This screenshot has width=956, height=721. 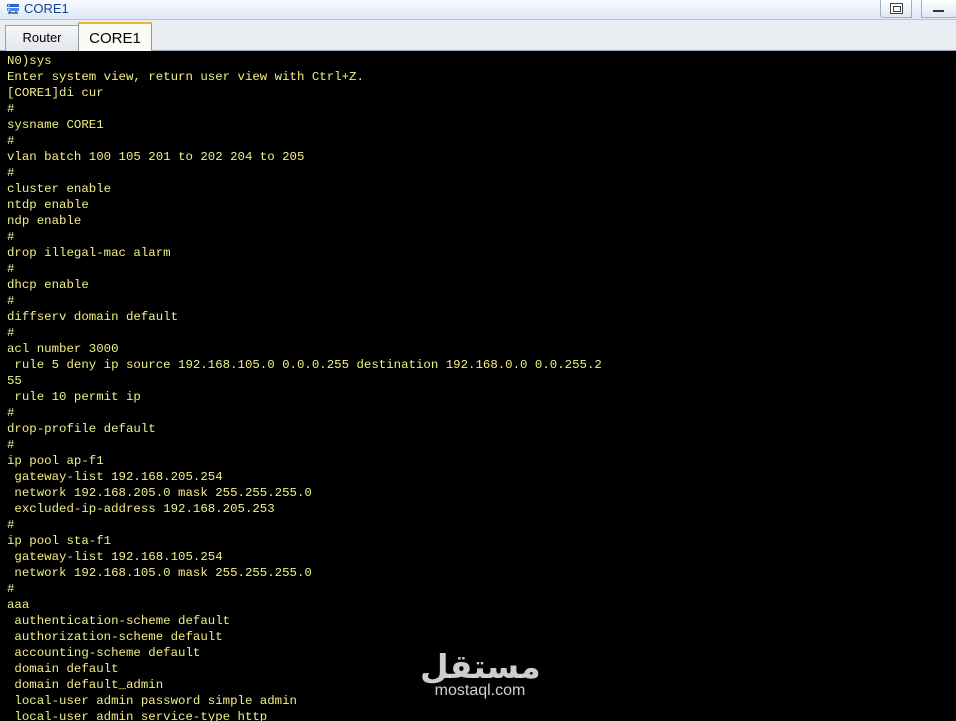 I want to click on terminal-line: ip pool sta-f1, so click(x=59, y=541).